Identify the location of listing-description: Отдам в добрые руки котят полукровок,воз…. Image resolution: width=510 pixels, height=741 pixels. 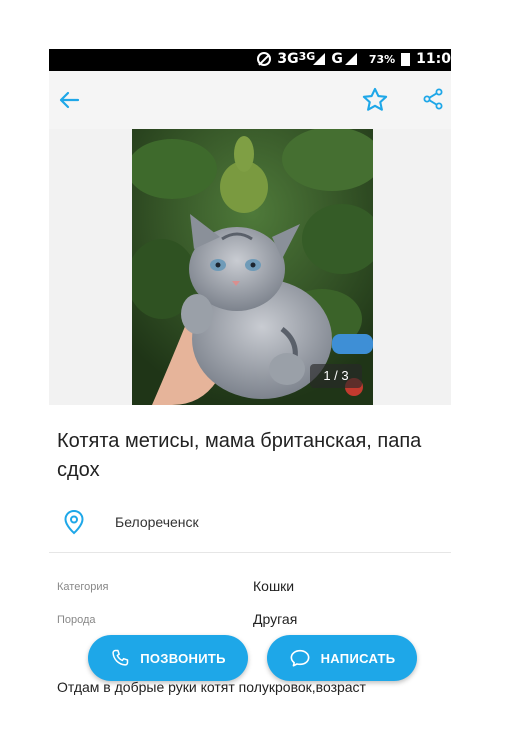
(211, 687).